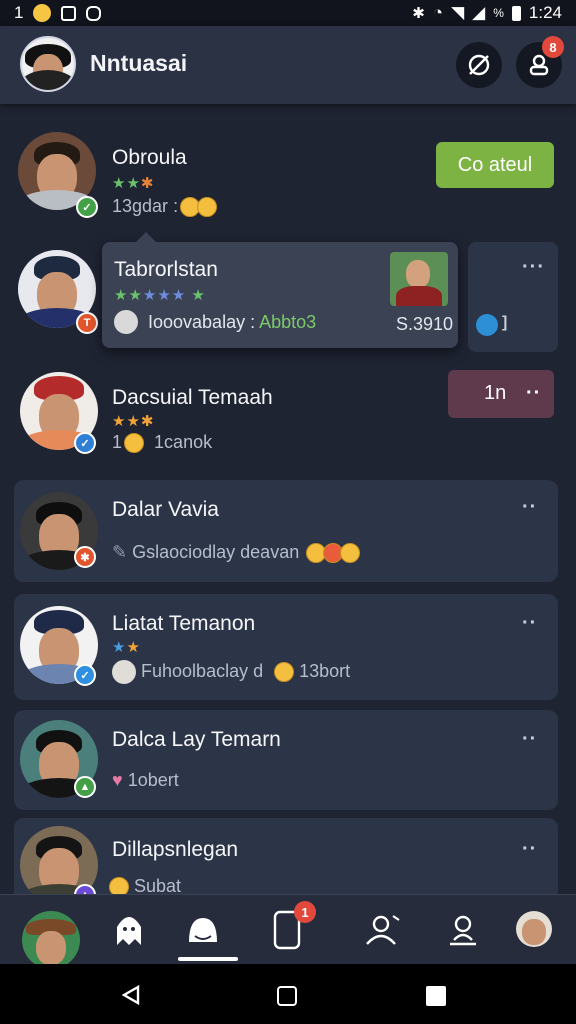 The height and width of the screenshot is (1024, 576). What do you see at coordinates (48, 64) in the screenshot?
I see `profile-avatar` at bounding box center [48, 64].